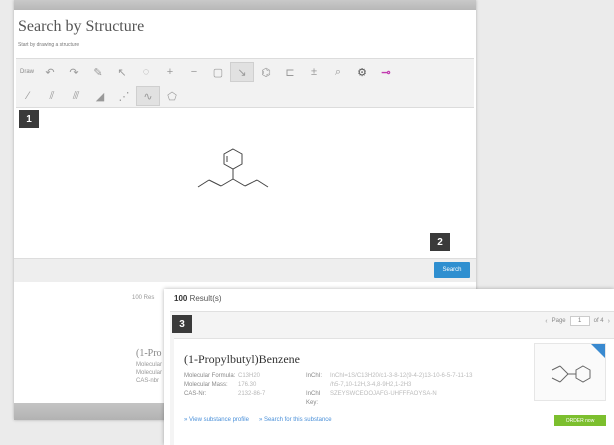 The width and height of the screenshot is (614, 445). What do you see at coordinates (148, 96) in the screenshot?
I see `chain-icon: ∿` at bounding box center [148, 96].